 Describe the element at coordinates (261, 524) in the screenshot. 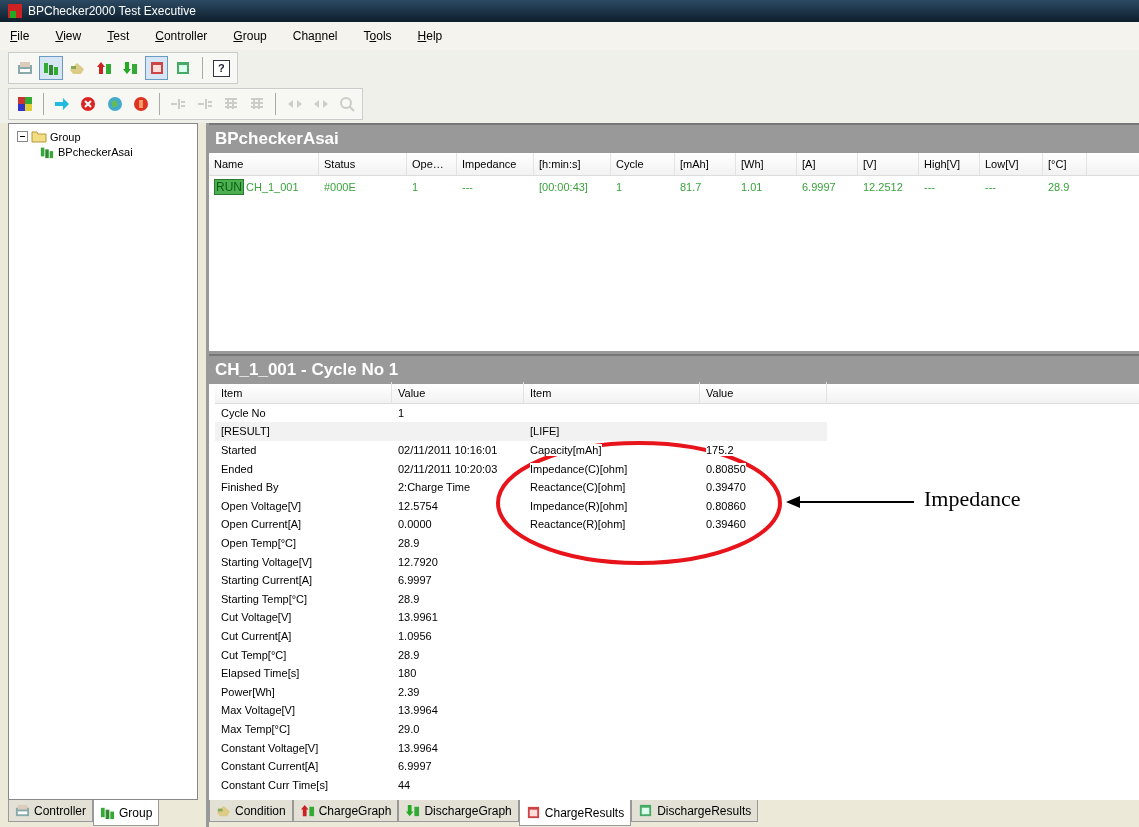

I see `table-cell: Open Current[A]` at that location.